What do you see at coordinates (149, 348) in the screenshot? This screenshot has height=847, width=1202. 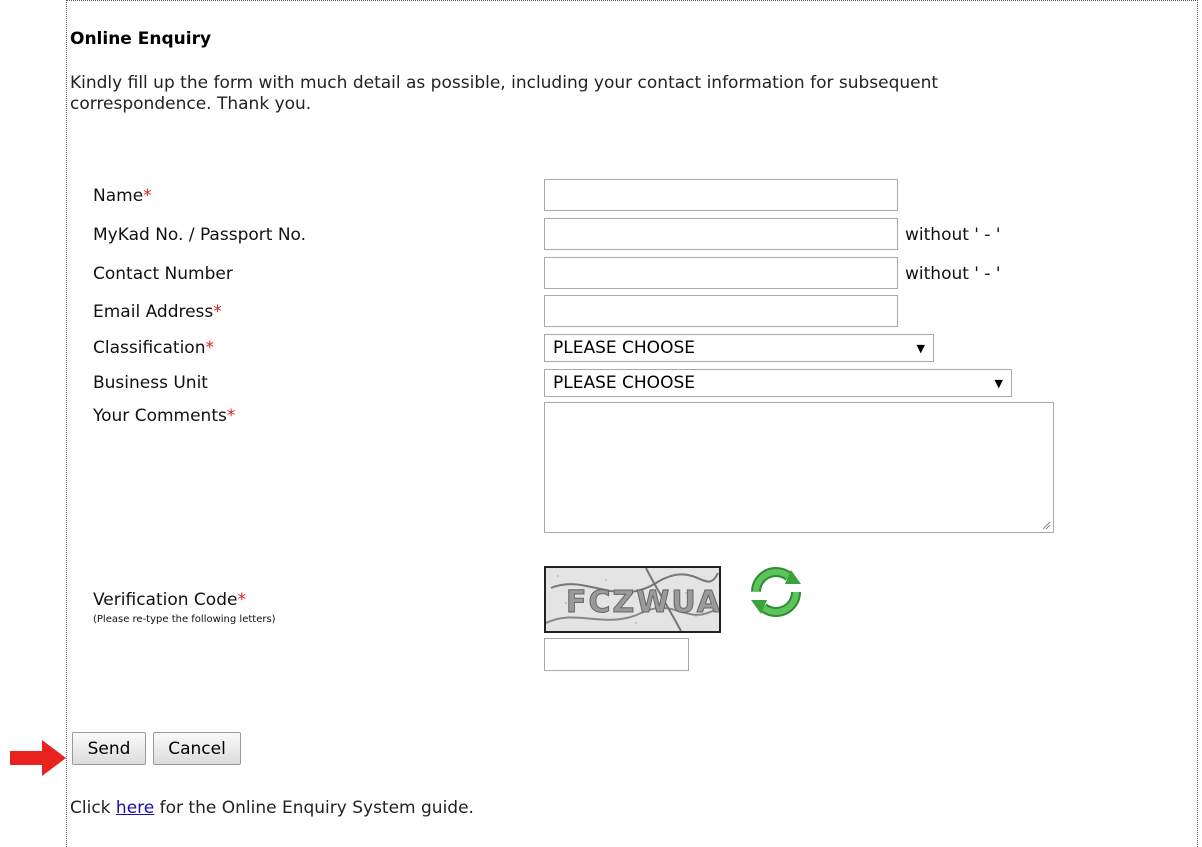 I see `classification-label-text: Classification` at bounding box center [149, 348].